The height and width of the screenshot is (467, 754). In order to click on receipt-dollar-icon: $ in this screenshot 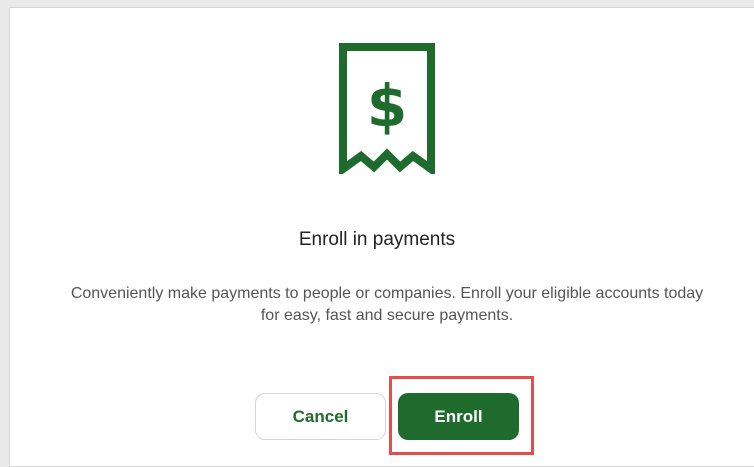, I will do `click(387, 108)`.